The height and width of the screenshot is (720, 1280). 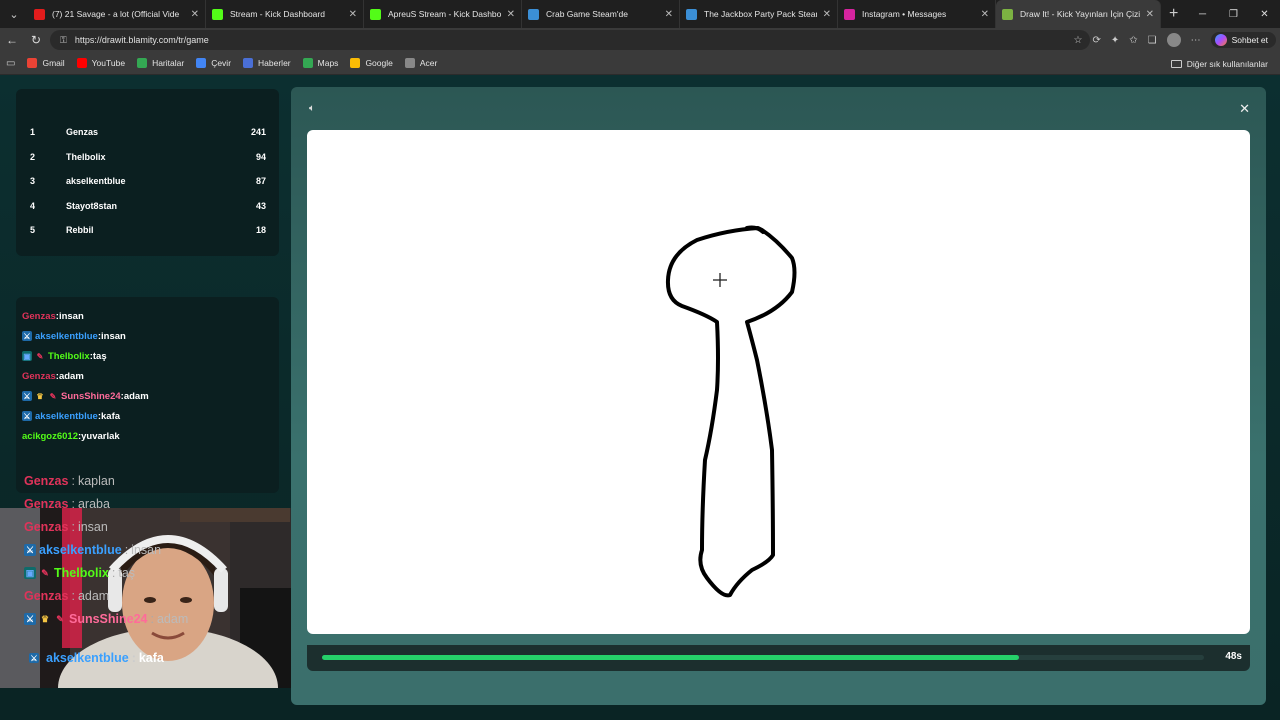 What do you see at coordinates (69, 481) in the screenshot?
I see `guess-line: Genzas: kaplan` at bounding box center [69, 481].